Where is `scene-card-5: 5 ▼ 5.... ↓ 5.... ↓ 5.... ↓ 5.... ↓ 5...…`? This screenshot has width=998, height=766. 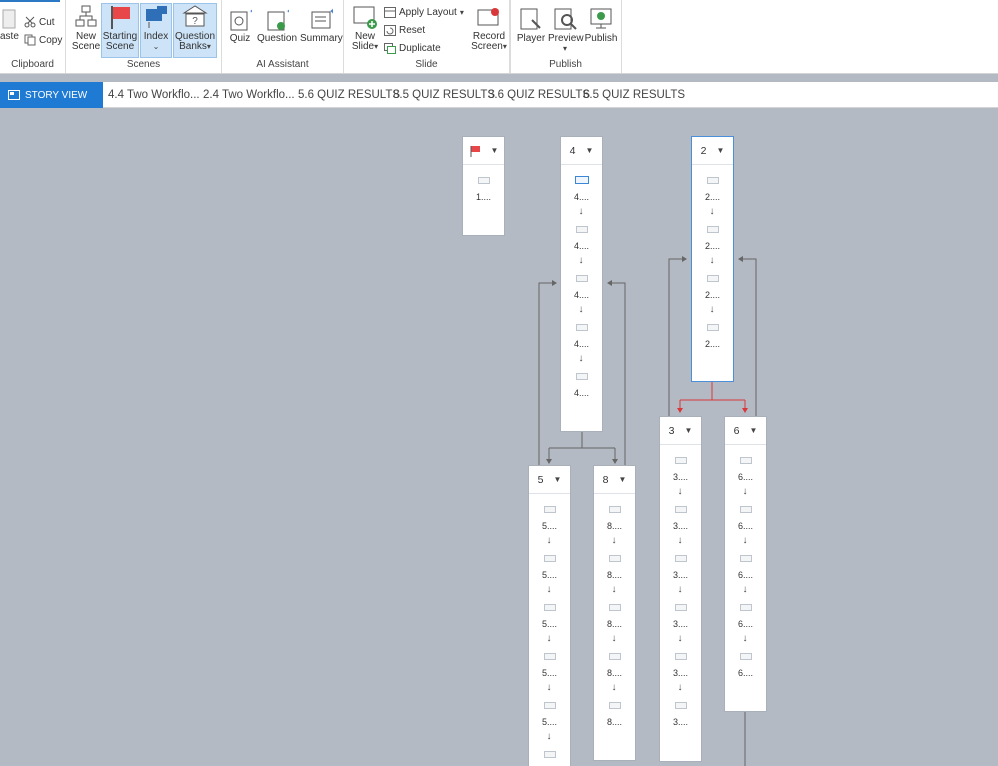 scene-card-5: 5 ▼ 5.... ↓ 5.... ↓ 5.... ↓ 5.... ↓ 5...… is located at coordinates (549, 615).